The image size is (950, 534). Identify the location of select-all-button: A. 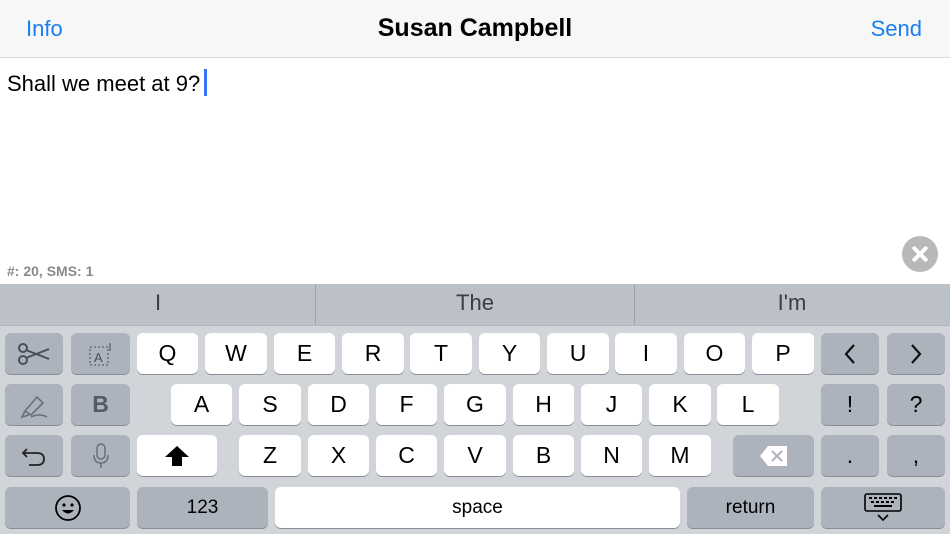
(100, 353).